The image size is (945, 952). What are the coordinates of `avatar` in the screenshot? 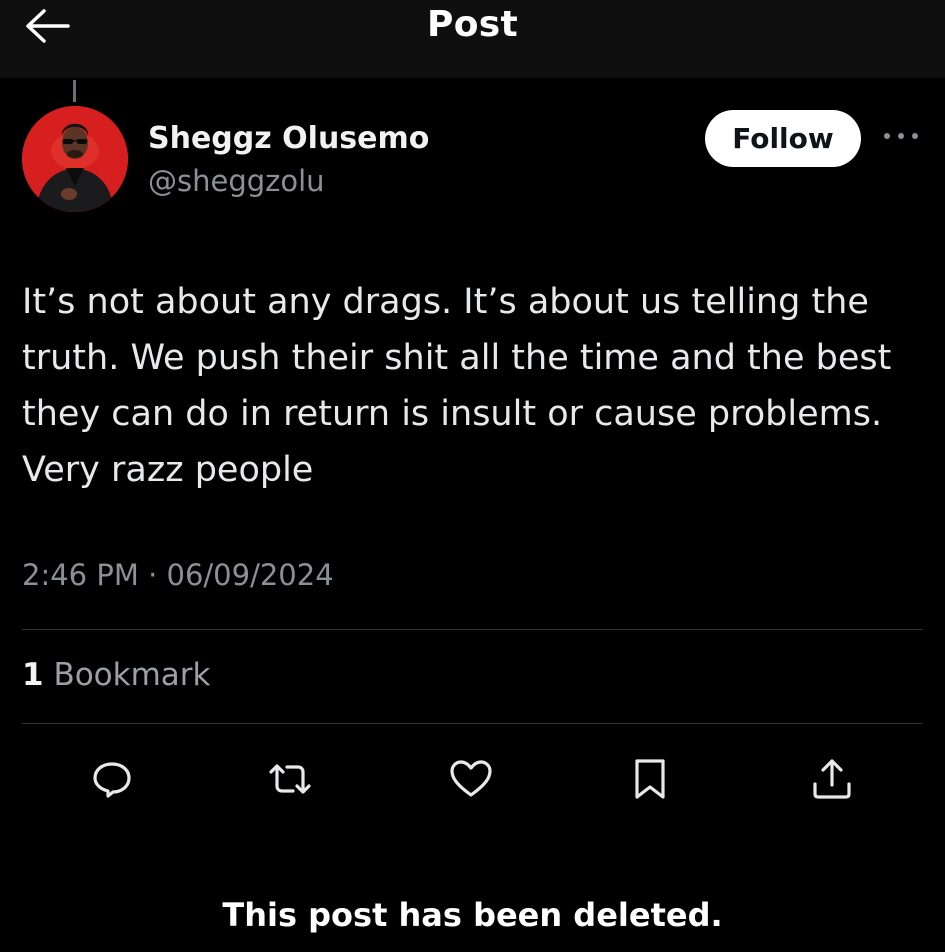 It's located at (75, 159).